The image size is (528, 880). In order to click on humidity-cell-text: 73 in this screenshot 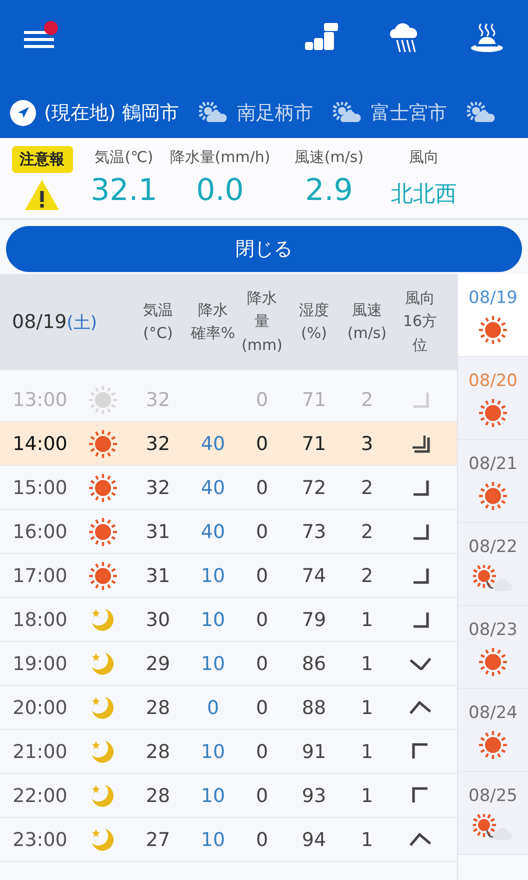, I will do `click(314, 531)`.